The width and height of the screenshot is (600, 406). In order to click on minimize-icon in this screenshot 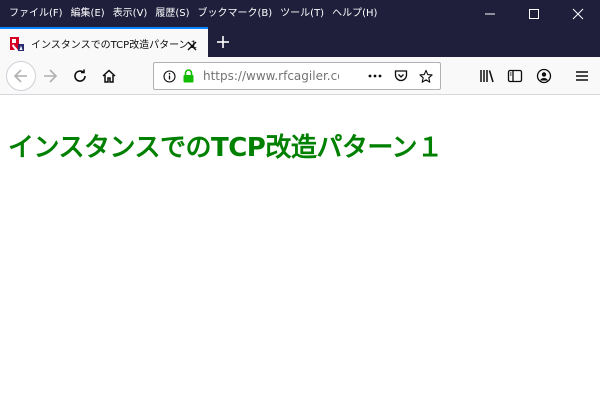, I will do `click(490, 13)`.